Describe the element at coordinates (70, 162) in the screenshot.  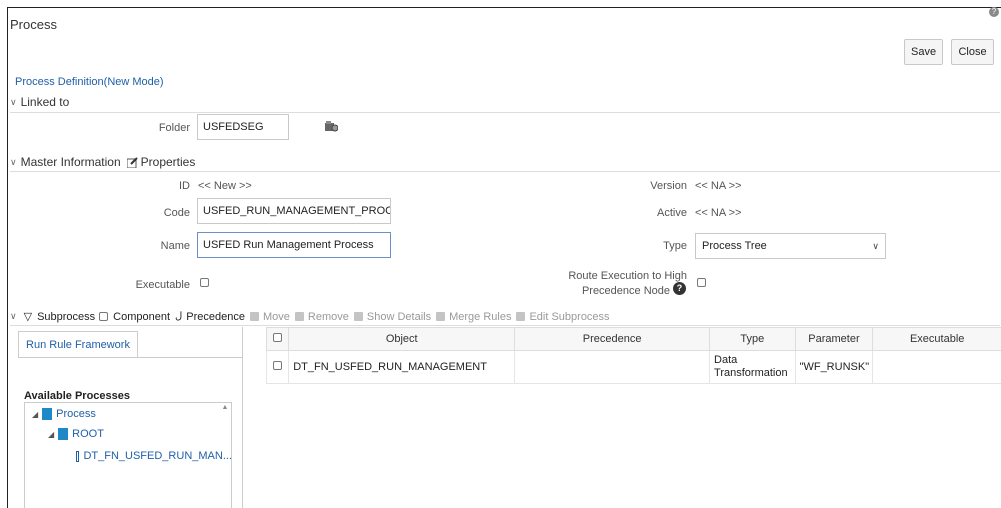
I see `master-information-label: Master Information` at that location.